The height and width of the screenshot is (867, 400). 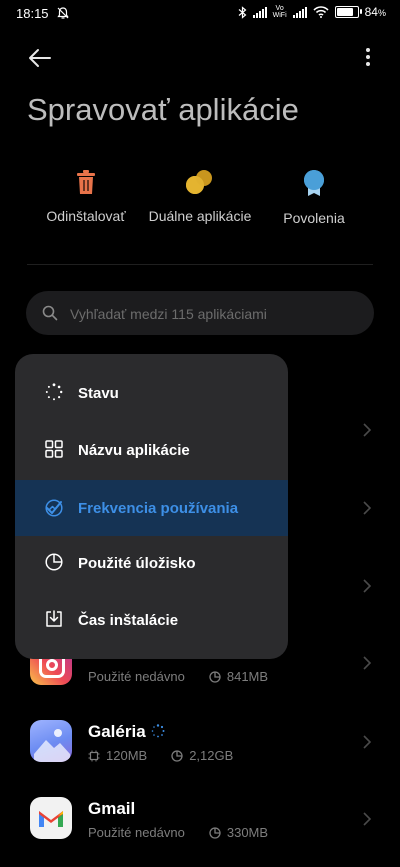 What do you see at coordinates (200, 216) in the screenshot?
I see `dual-apps-label: Duálne aplikácie` at bounding box center [200, 216].